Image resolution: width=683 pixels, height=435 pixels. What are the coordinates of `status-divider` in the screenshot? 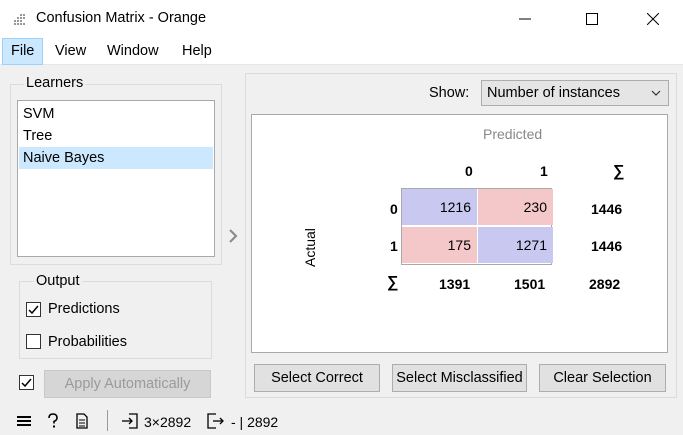 It's located at (107, 420).